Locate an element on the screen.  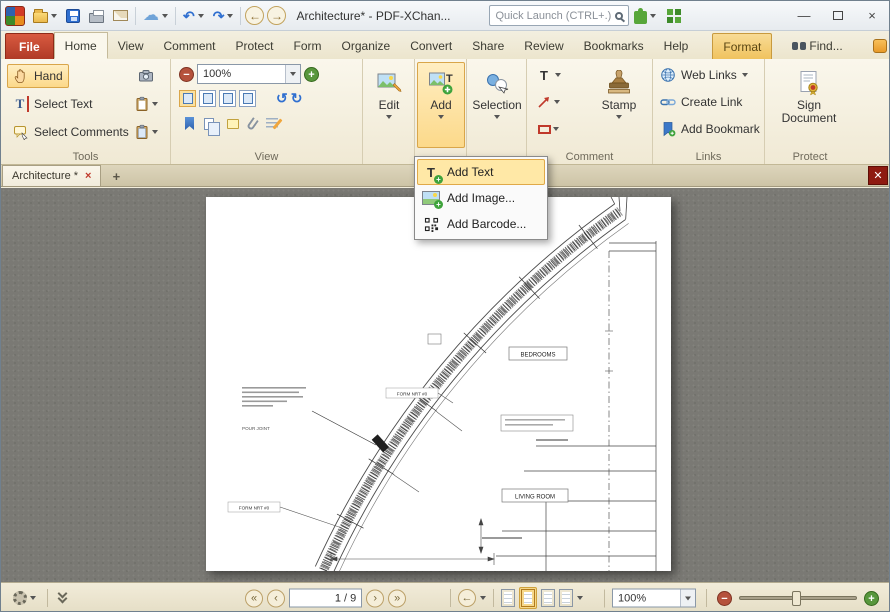
customize-button is located at coordinates (876, 46).